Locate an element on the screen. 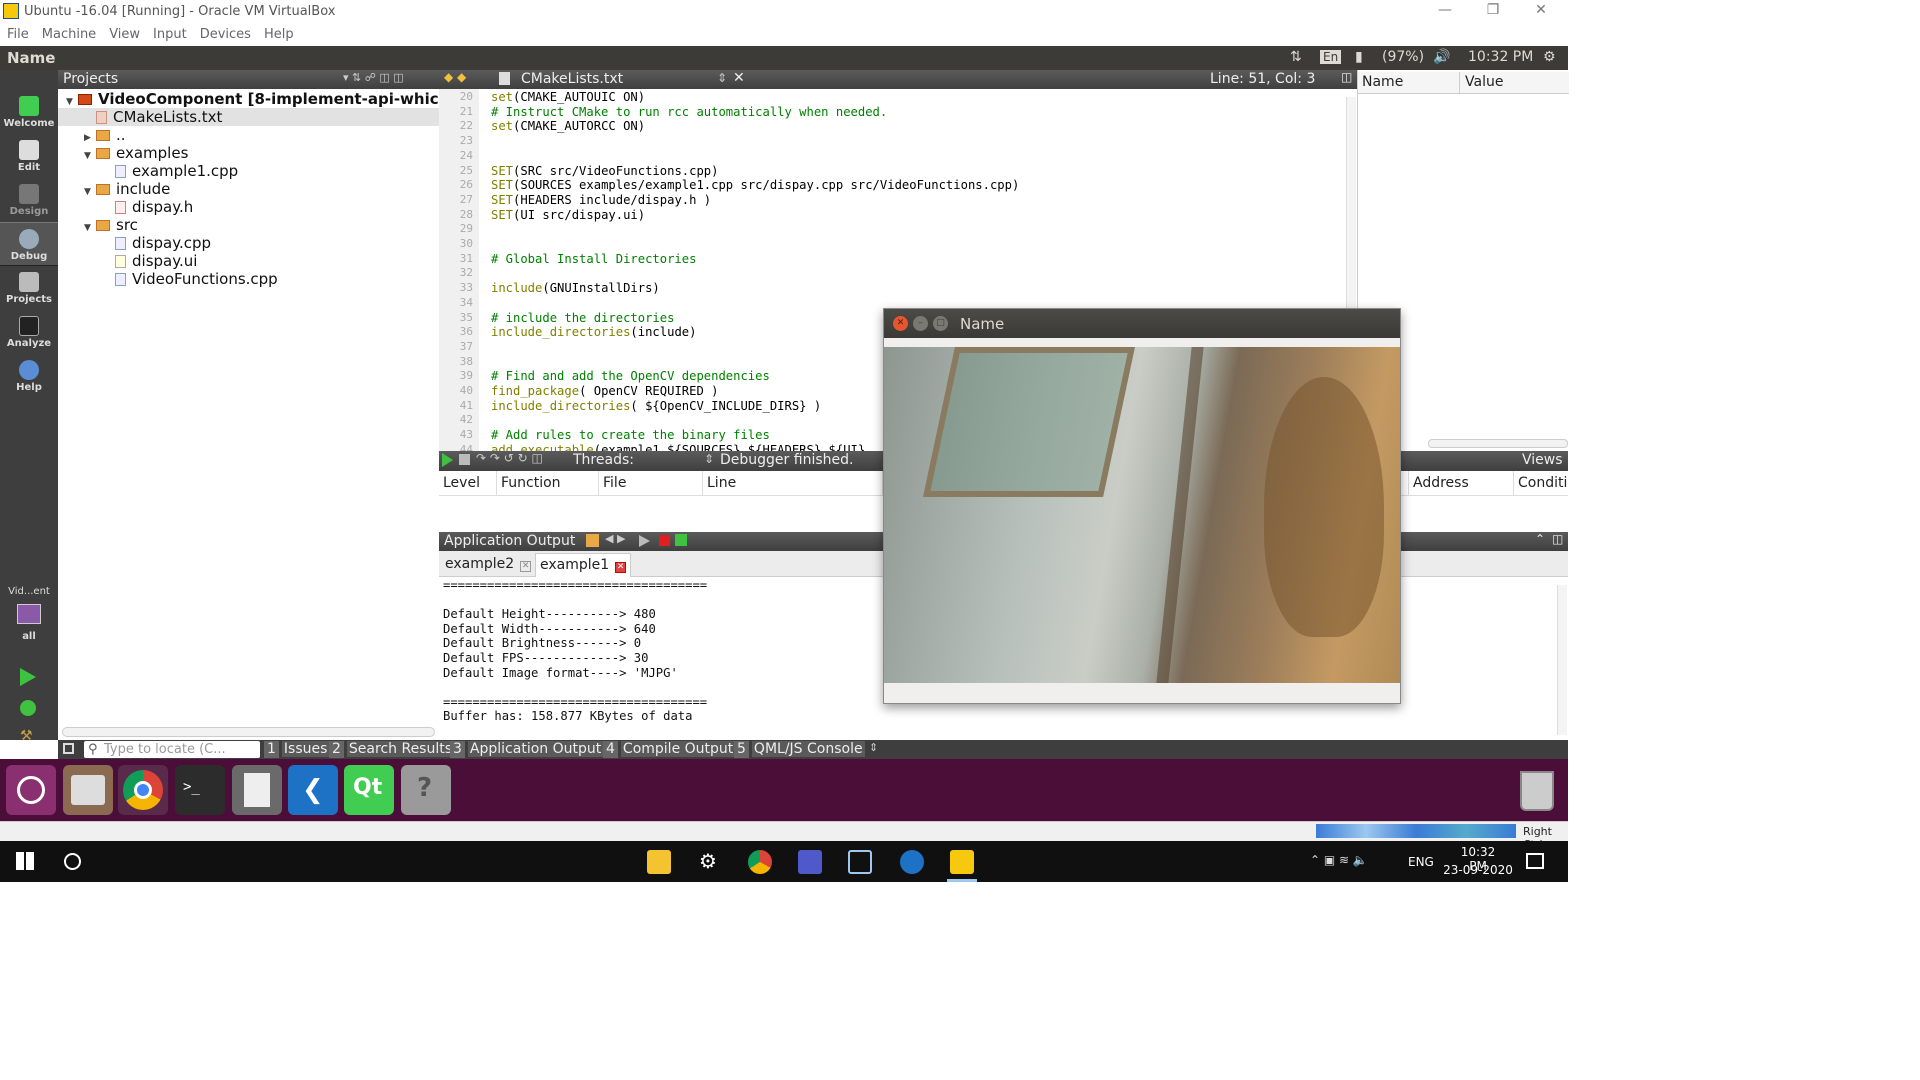 The width and height of the screenshot is (1920, 1080). filter-icon: ▾ ⇅ ☍ ◫ ◫ is located at coordinates (373, 77).